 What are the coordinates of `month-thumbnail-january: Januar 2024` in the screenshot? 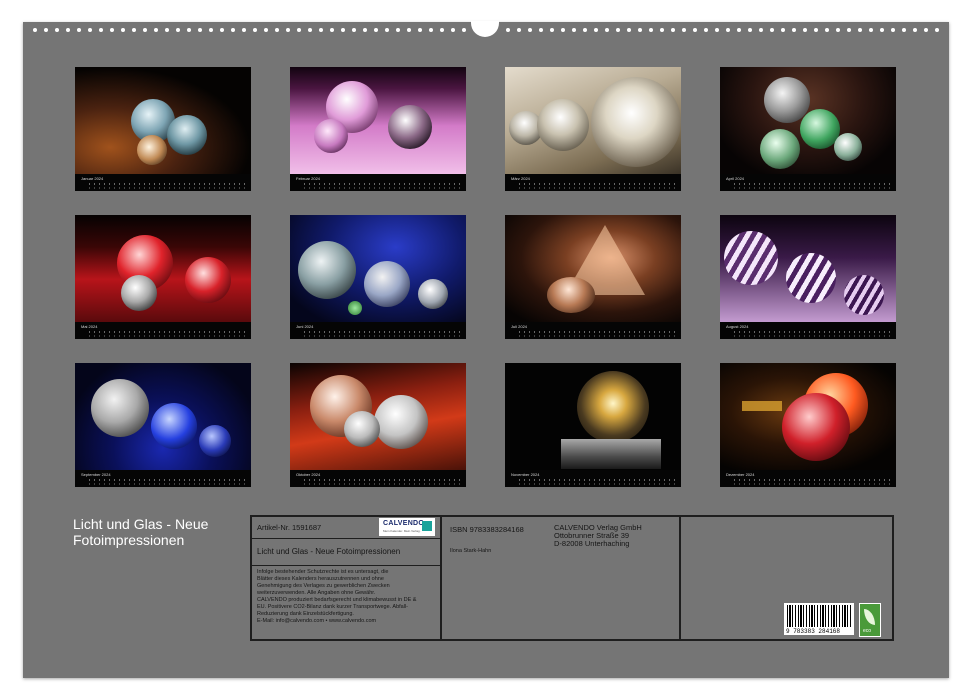 It's located at (163, 129).